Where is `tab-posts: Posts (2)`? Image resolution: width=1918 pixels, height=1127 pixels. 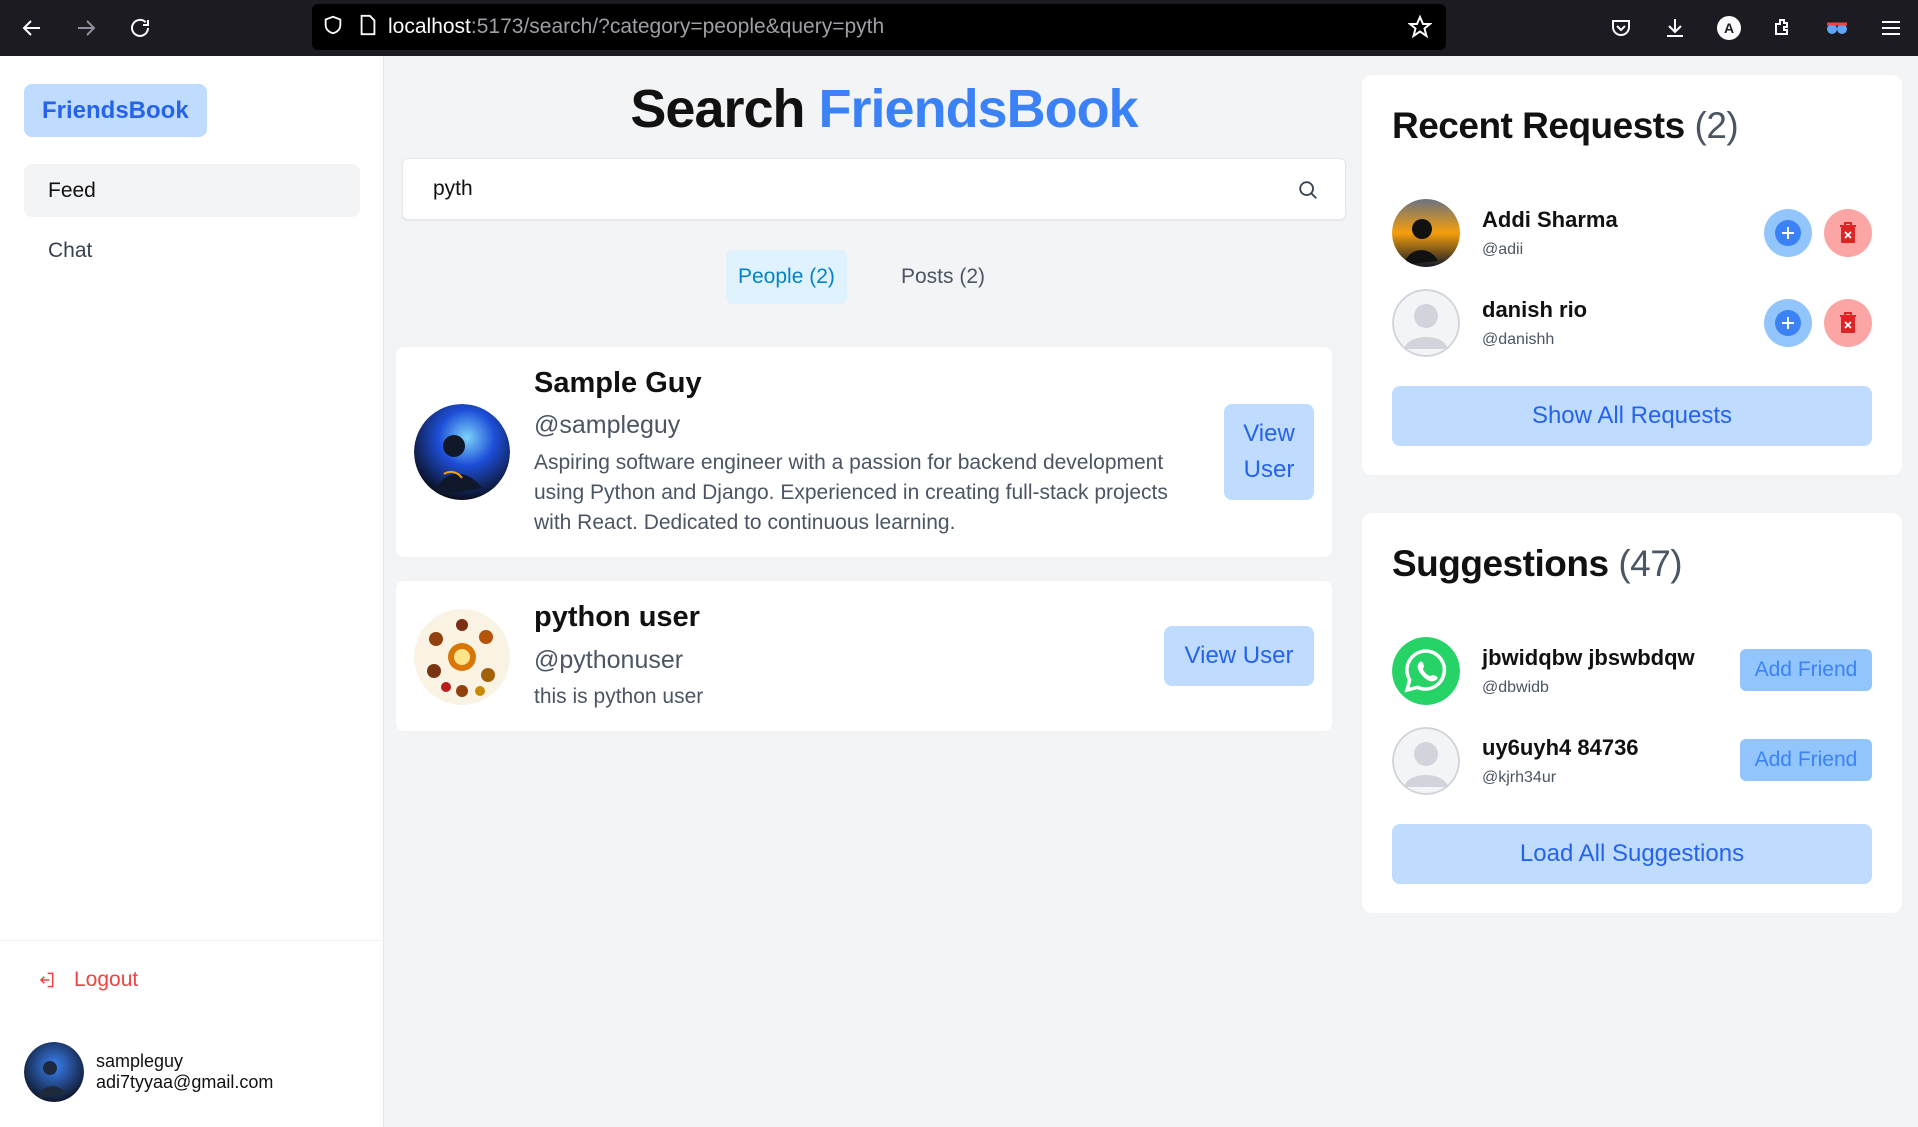 tab-posts: Posts (2) is located at coordinates (943, 277).